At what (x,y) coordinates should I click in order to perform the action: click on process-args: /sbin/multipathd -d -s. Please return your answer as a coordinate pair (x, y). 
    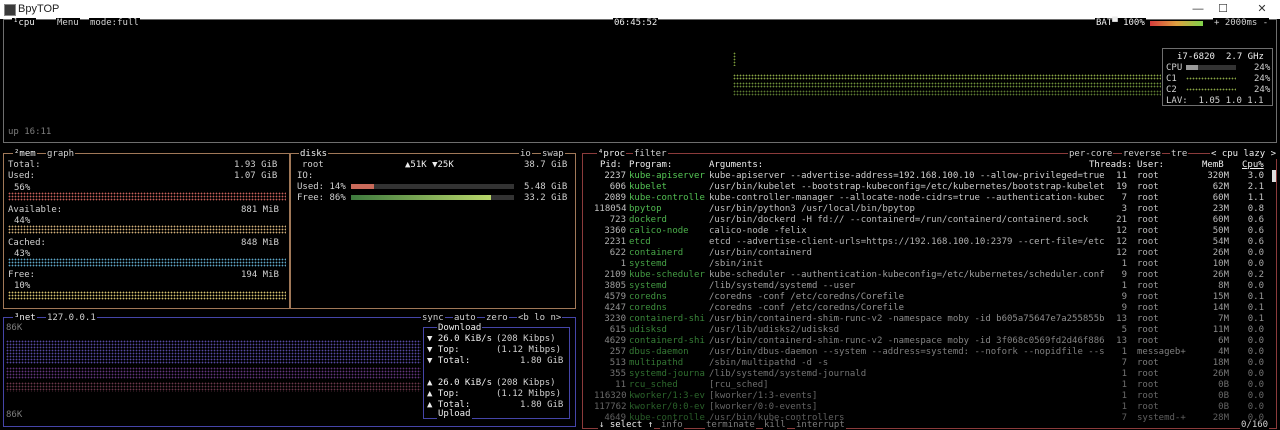
    Looking at the image, I should click on (769, 363).